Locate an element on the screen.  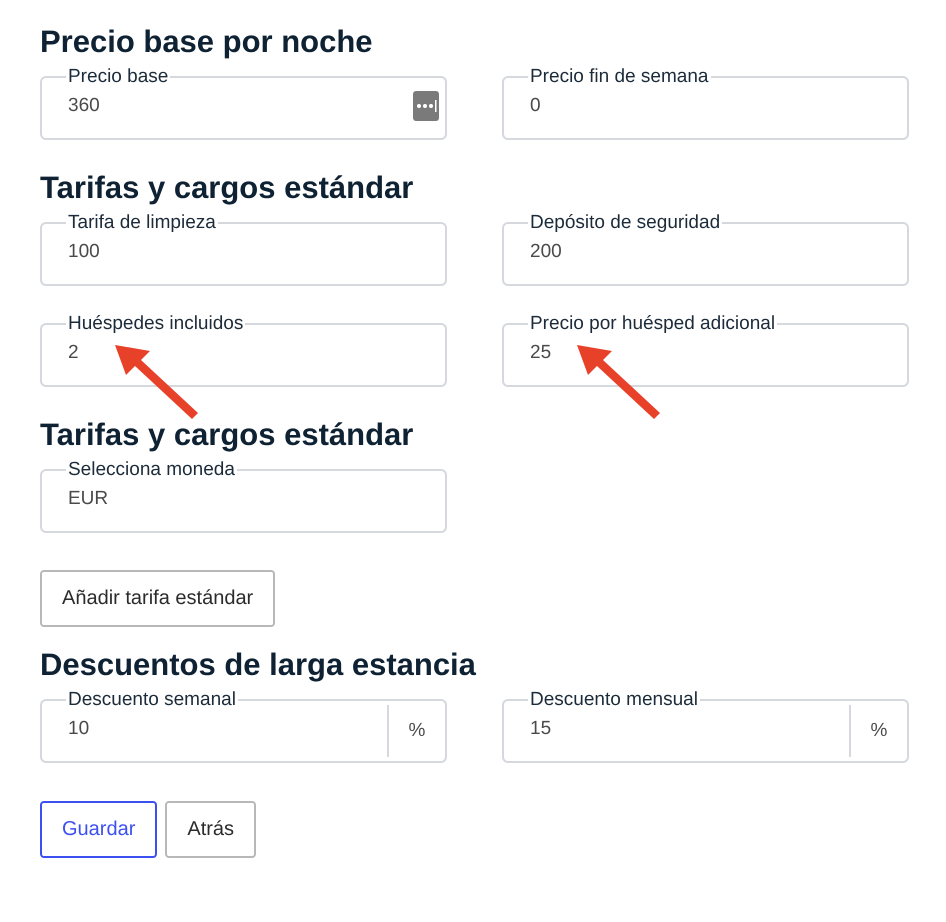
input-field: Descuento mensual 15 % is located at coordinates (705, 726).